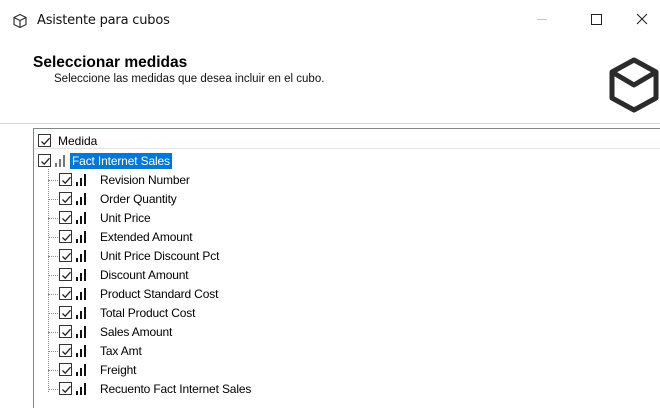 The width and height of the screenshot is (660, 408). Describe the element at coordinates (334, 160) in the screenshot. I see `tree-root-row: Fact Internet Sales` at that location.